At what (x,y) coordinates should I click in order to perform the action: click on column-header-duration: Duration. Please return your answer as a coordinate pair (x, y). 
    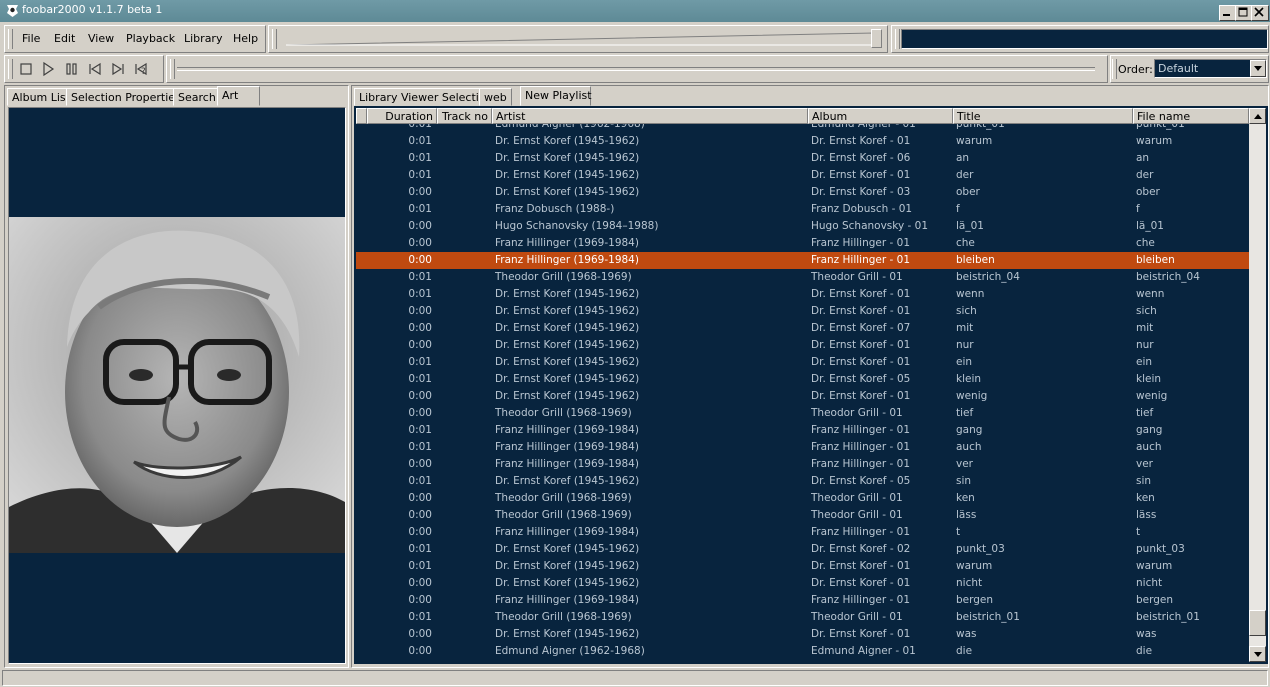
    Looking at the image, I should click on (402, 116).